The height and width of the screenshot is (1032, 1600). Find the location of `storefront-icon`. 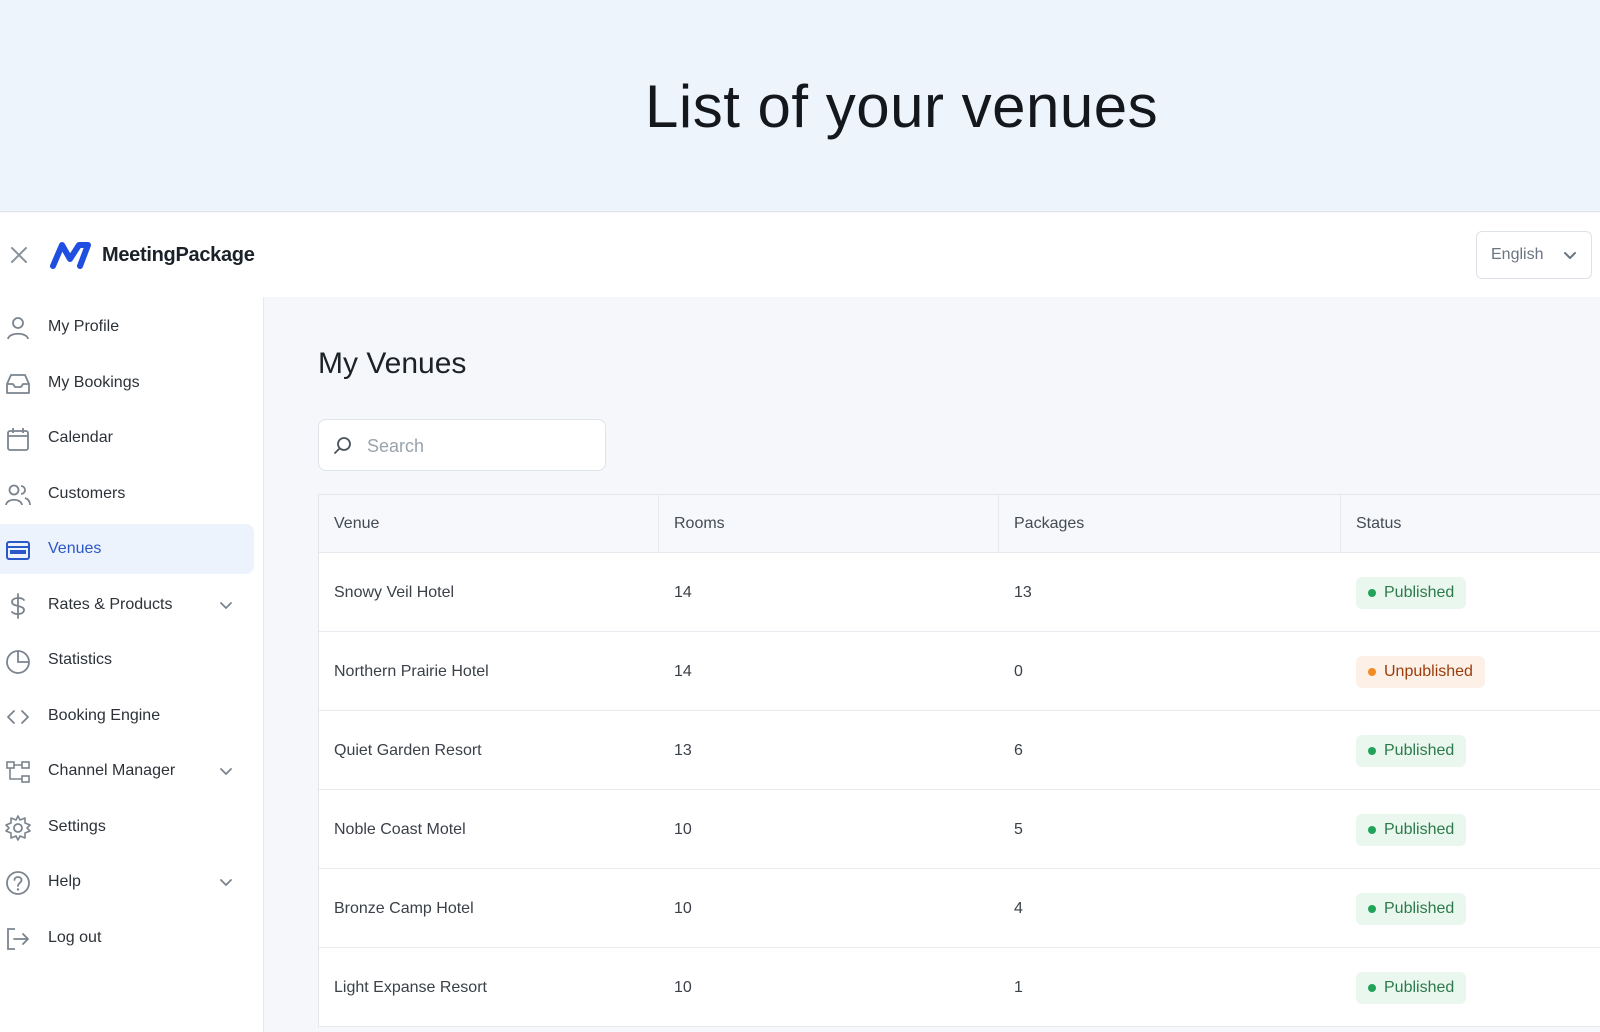

storefront-icon is located at coordinates (18, 550).